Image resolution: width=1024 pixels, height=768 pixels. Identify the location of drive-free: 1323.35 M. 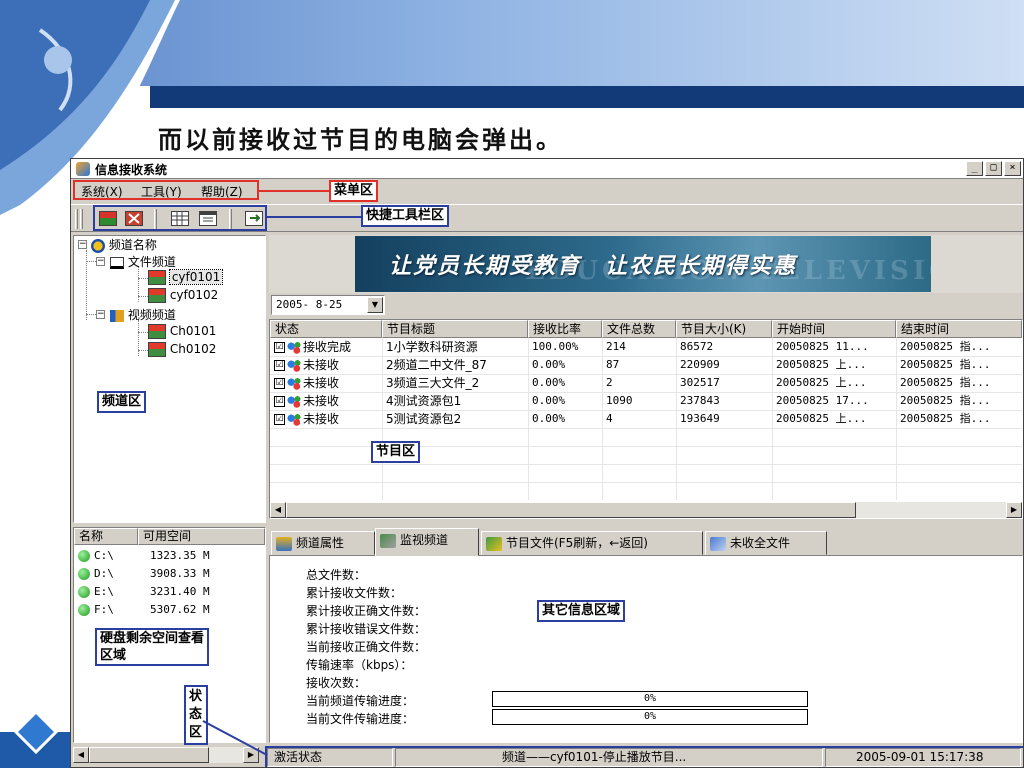
(180, 555).